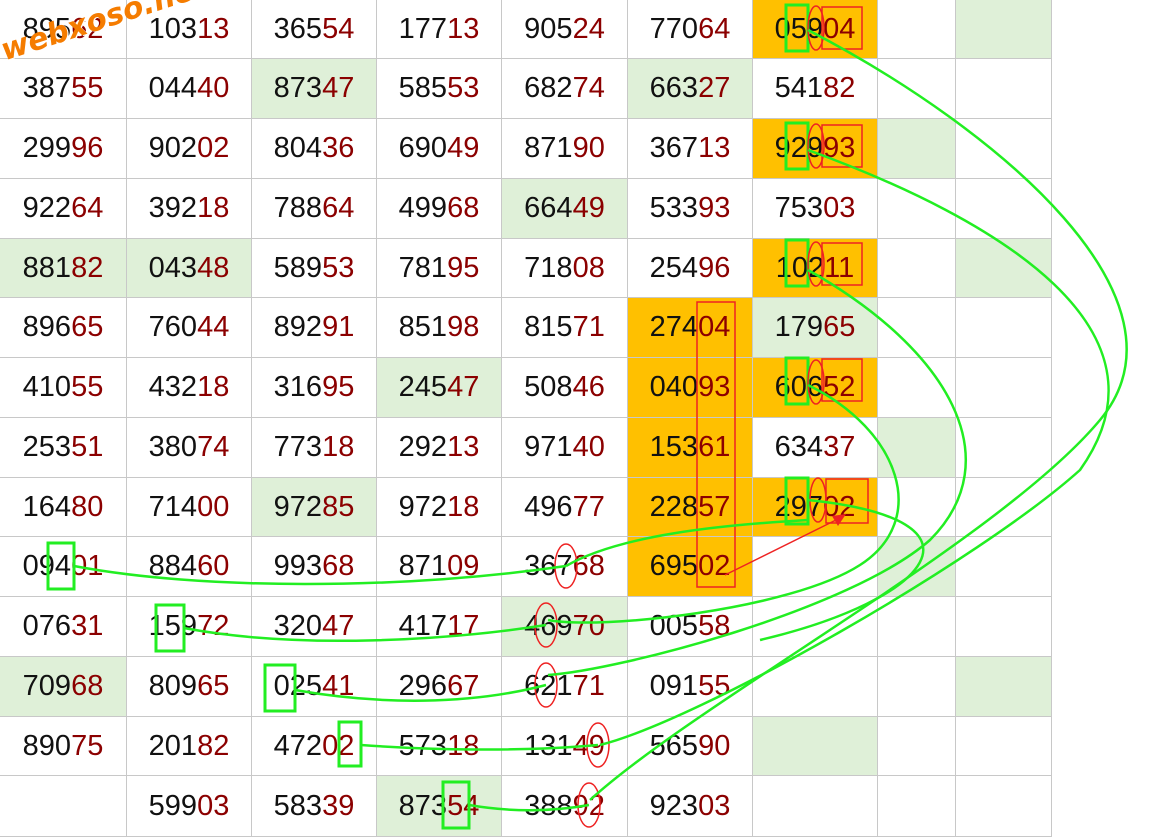 This screenshot has width=1149, height=837. What do you see at coordinates (799, 88) in the screenshot?
I see `number-prefix: 541` at bounding box center [799, 88].